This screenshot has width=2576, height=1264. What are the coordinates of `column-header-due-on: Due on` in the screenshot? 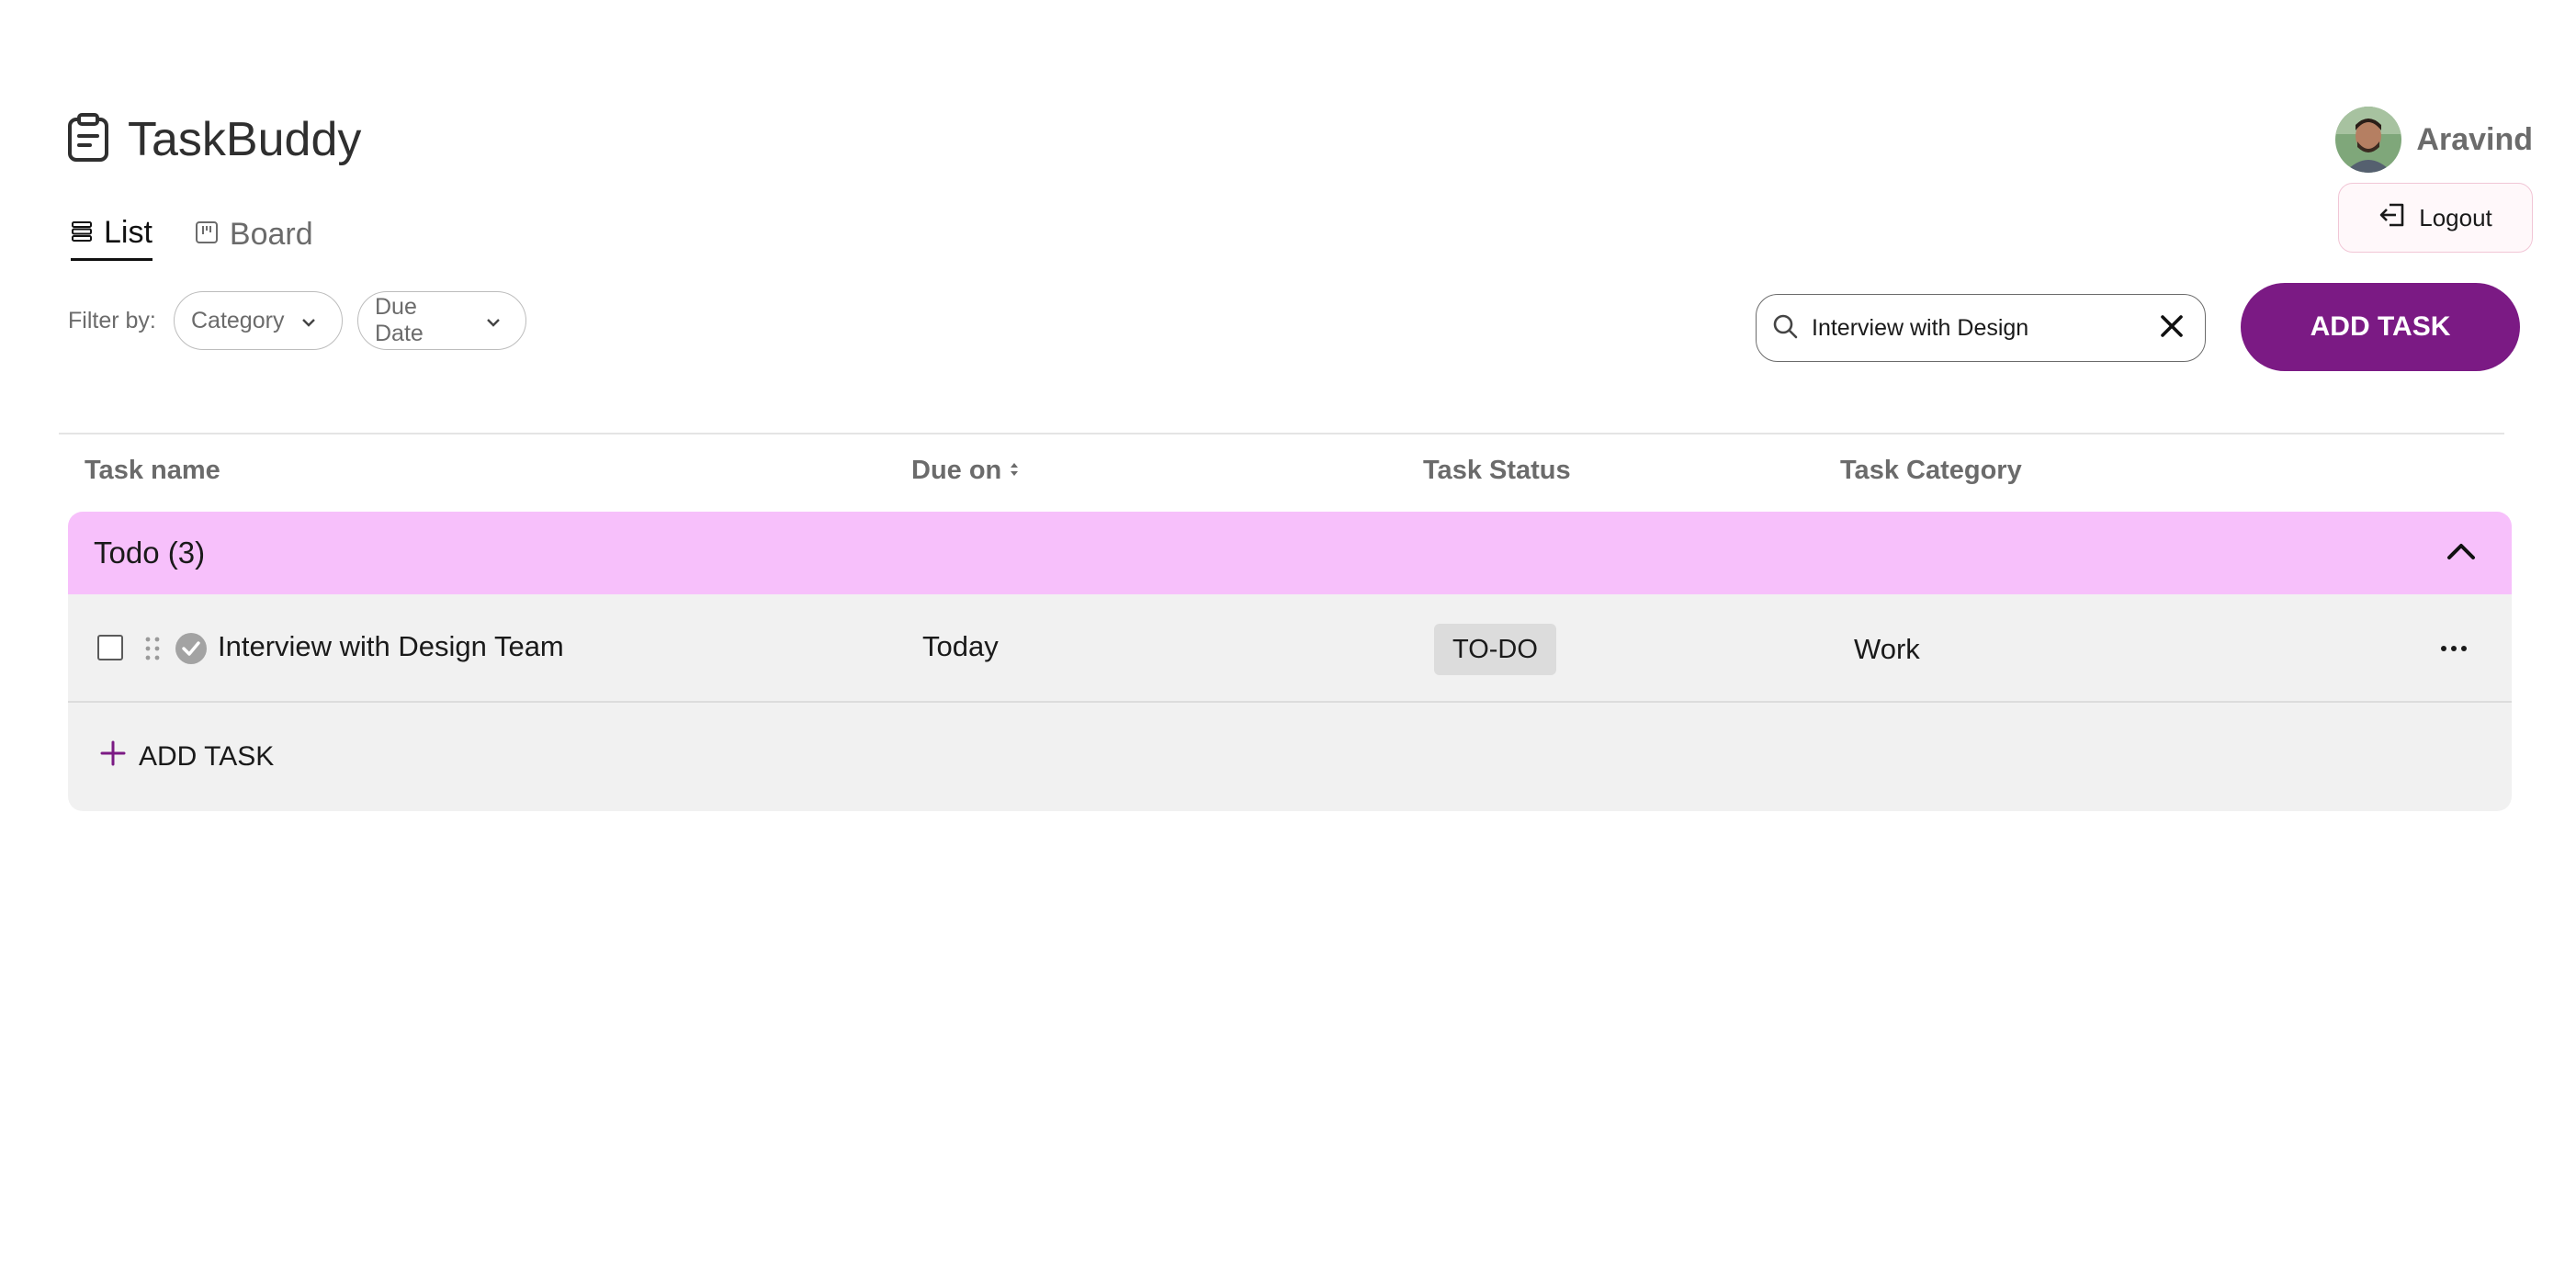 It's located at (965, 471).